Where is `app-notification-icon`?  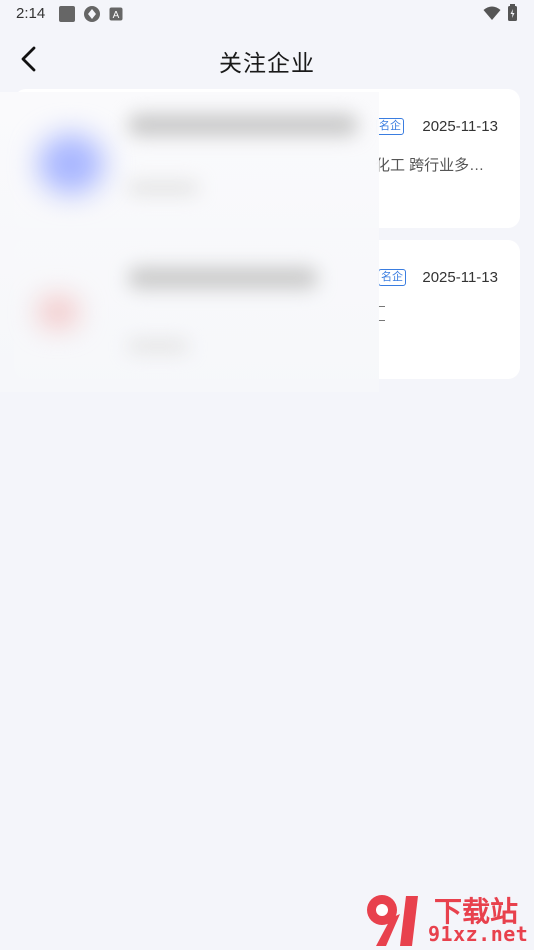 app-notification-icon is located at coordinates (67, 14).